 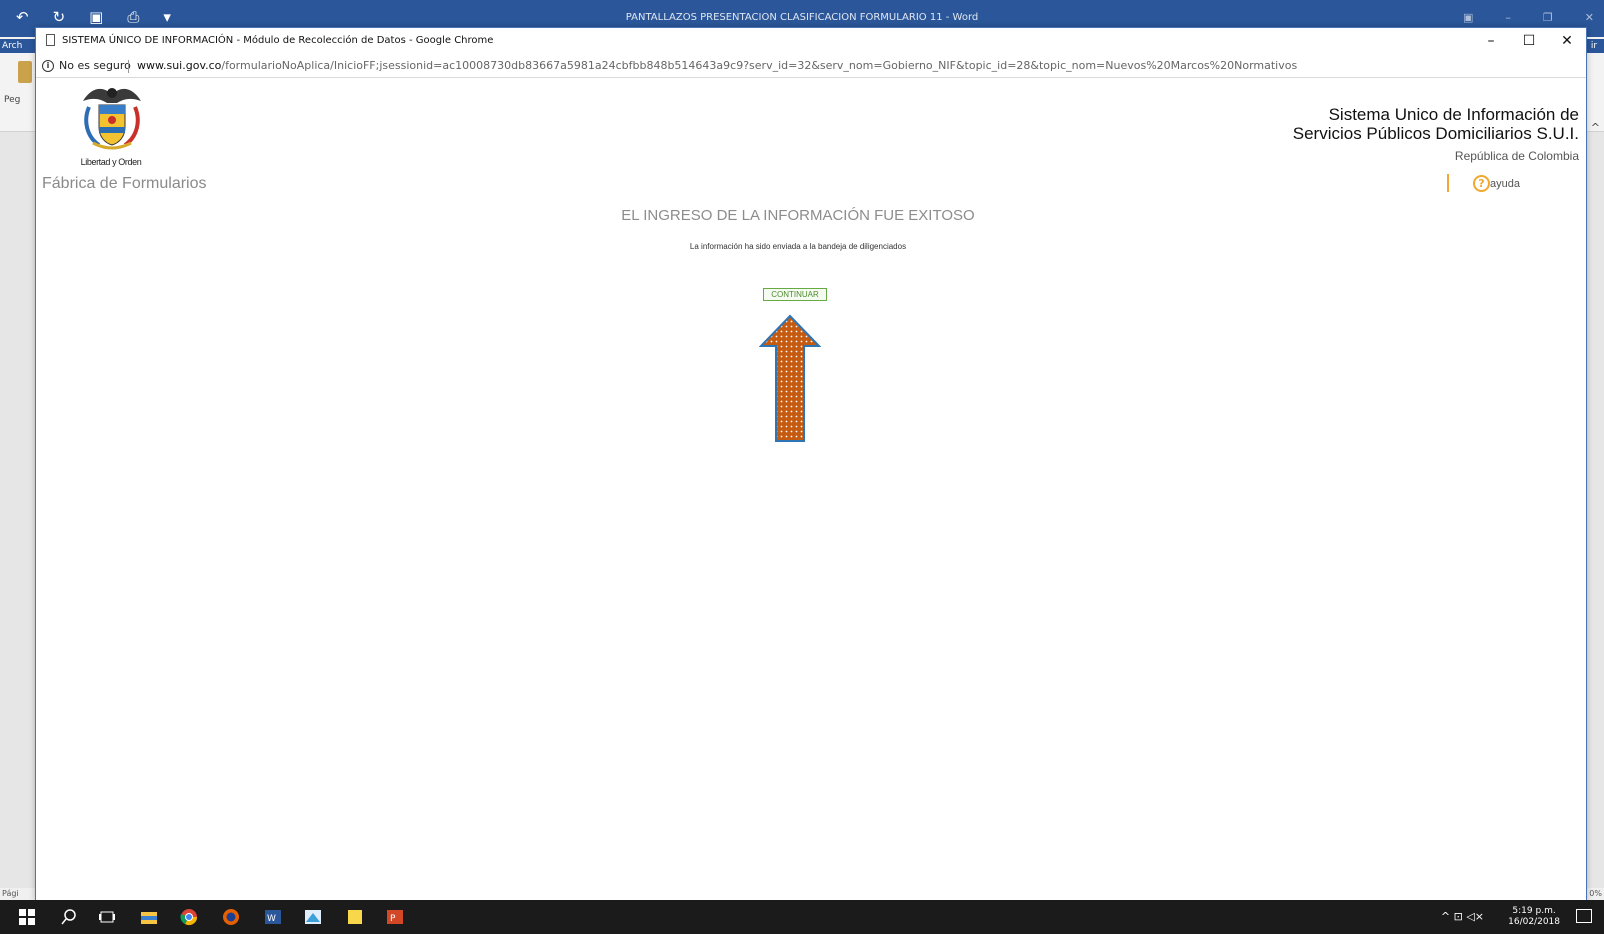 What do you see at coordinates (112, 119) in the screenshot?
I see `coat-of-arms-logo` at bounding box center [112, 119].